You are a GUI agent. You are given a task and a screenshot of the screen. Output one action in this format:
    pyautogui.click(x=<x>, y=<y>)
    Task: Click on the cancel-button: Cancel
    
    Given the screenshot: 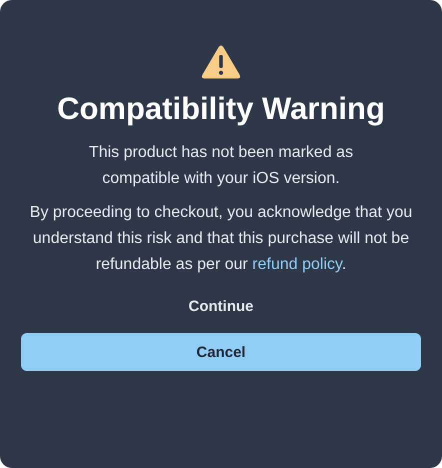 What is the action you would take?
    pyautogui.click(x=221, y=352)
    